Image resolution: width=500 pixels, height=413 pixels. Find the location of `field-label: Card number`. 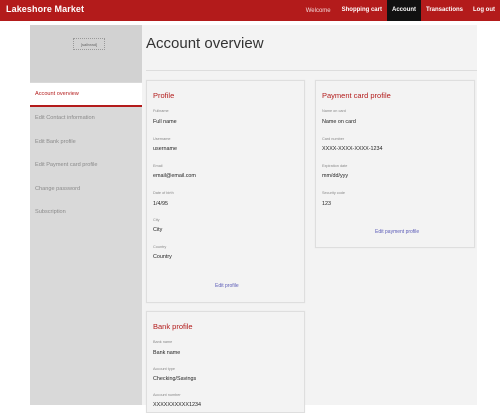

field-label: Card number is located at coordinates (333, 139).